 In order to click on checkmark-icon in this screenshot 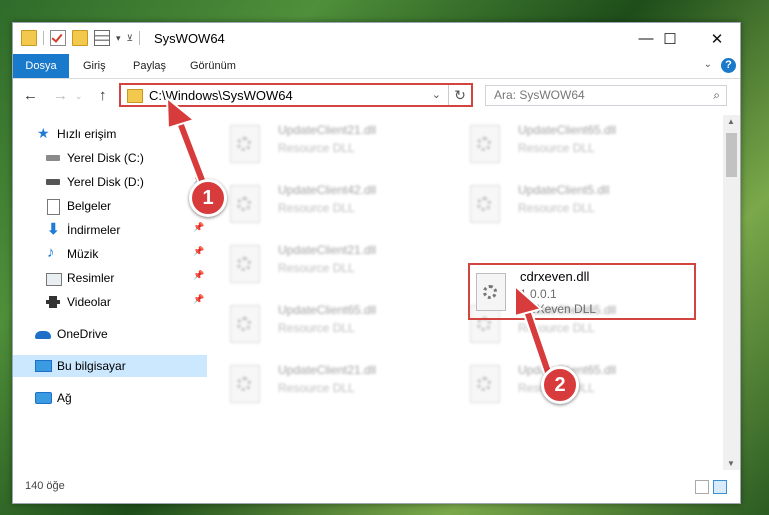, I will do `click(58, 38)`.